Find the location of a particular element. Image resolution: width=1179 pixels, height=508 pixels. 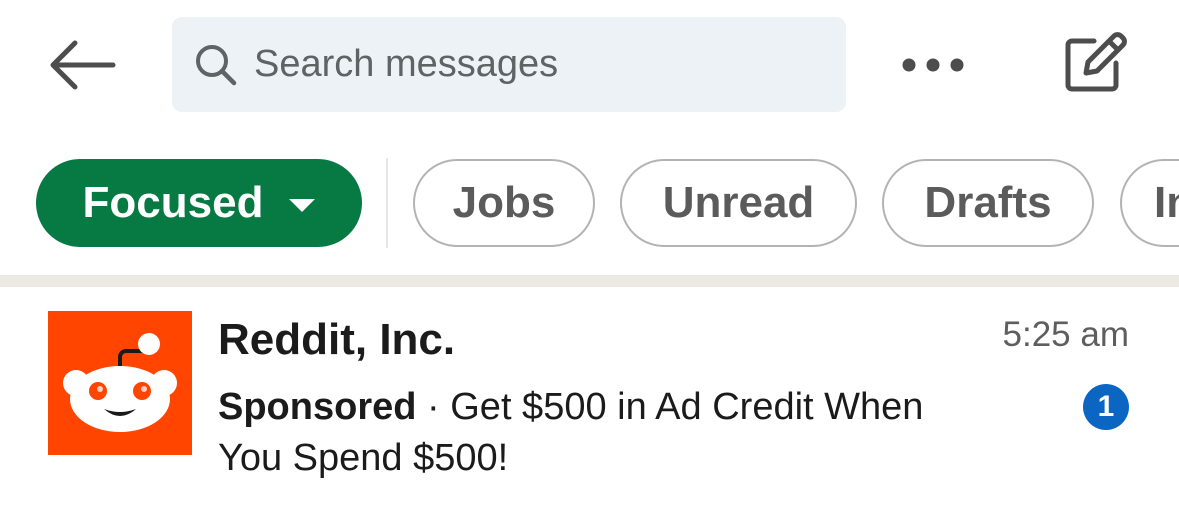

search-bar is located at coordinates (509, 64).